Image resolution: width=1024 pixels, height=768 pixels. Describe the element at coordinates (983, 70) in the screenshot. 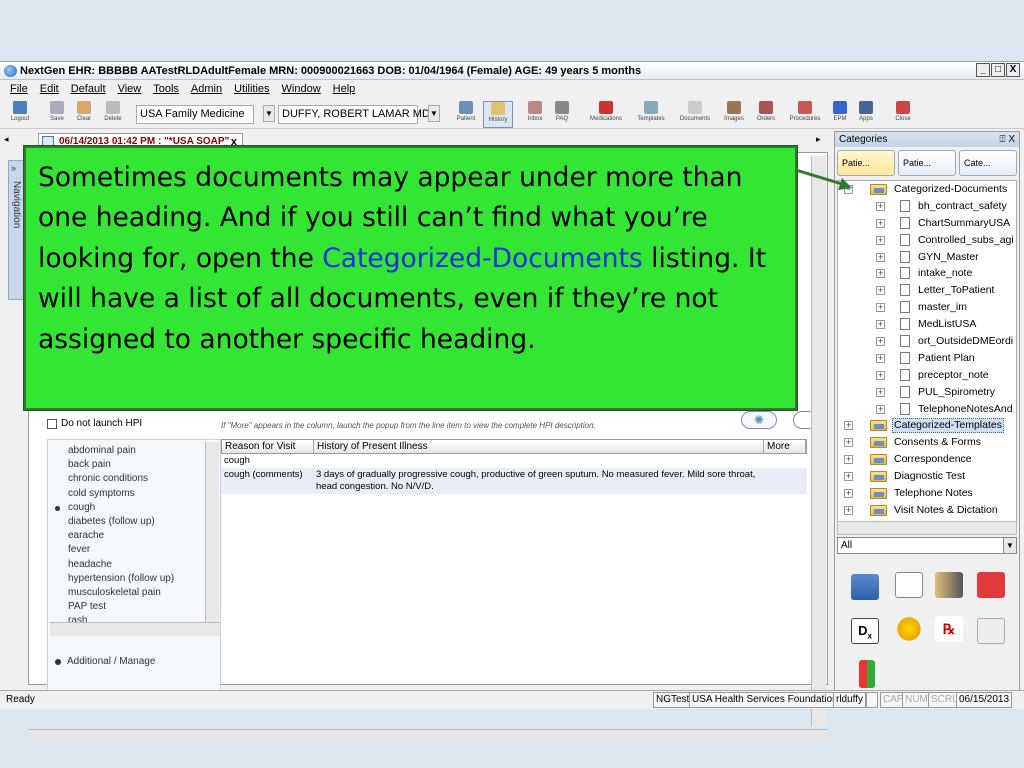

I see `minimize-button: _` at that location.